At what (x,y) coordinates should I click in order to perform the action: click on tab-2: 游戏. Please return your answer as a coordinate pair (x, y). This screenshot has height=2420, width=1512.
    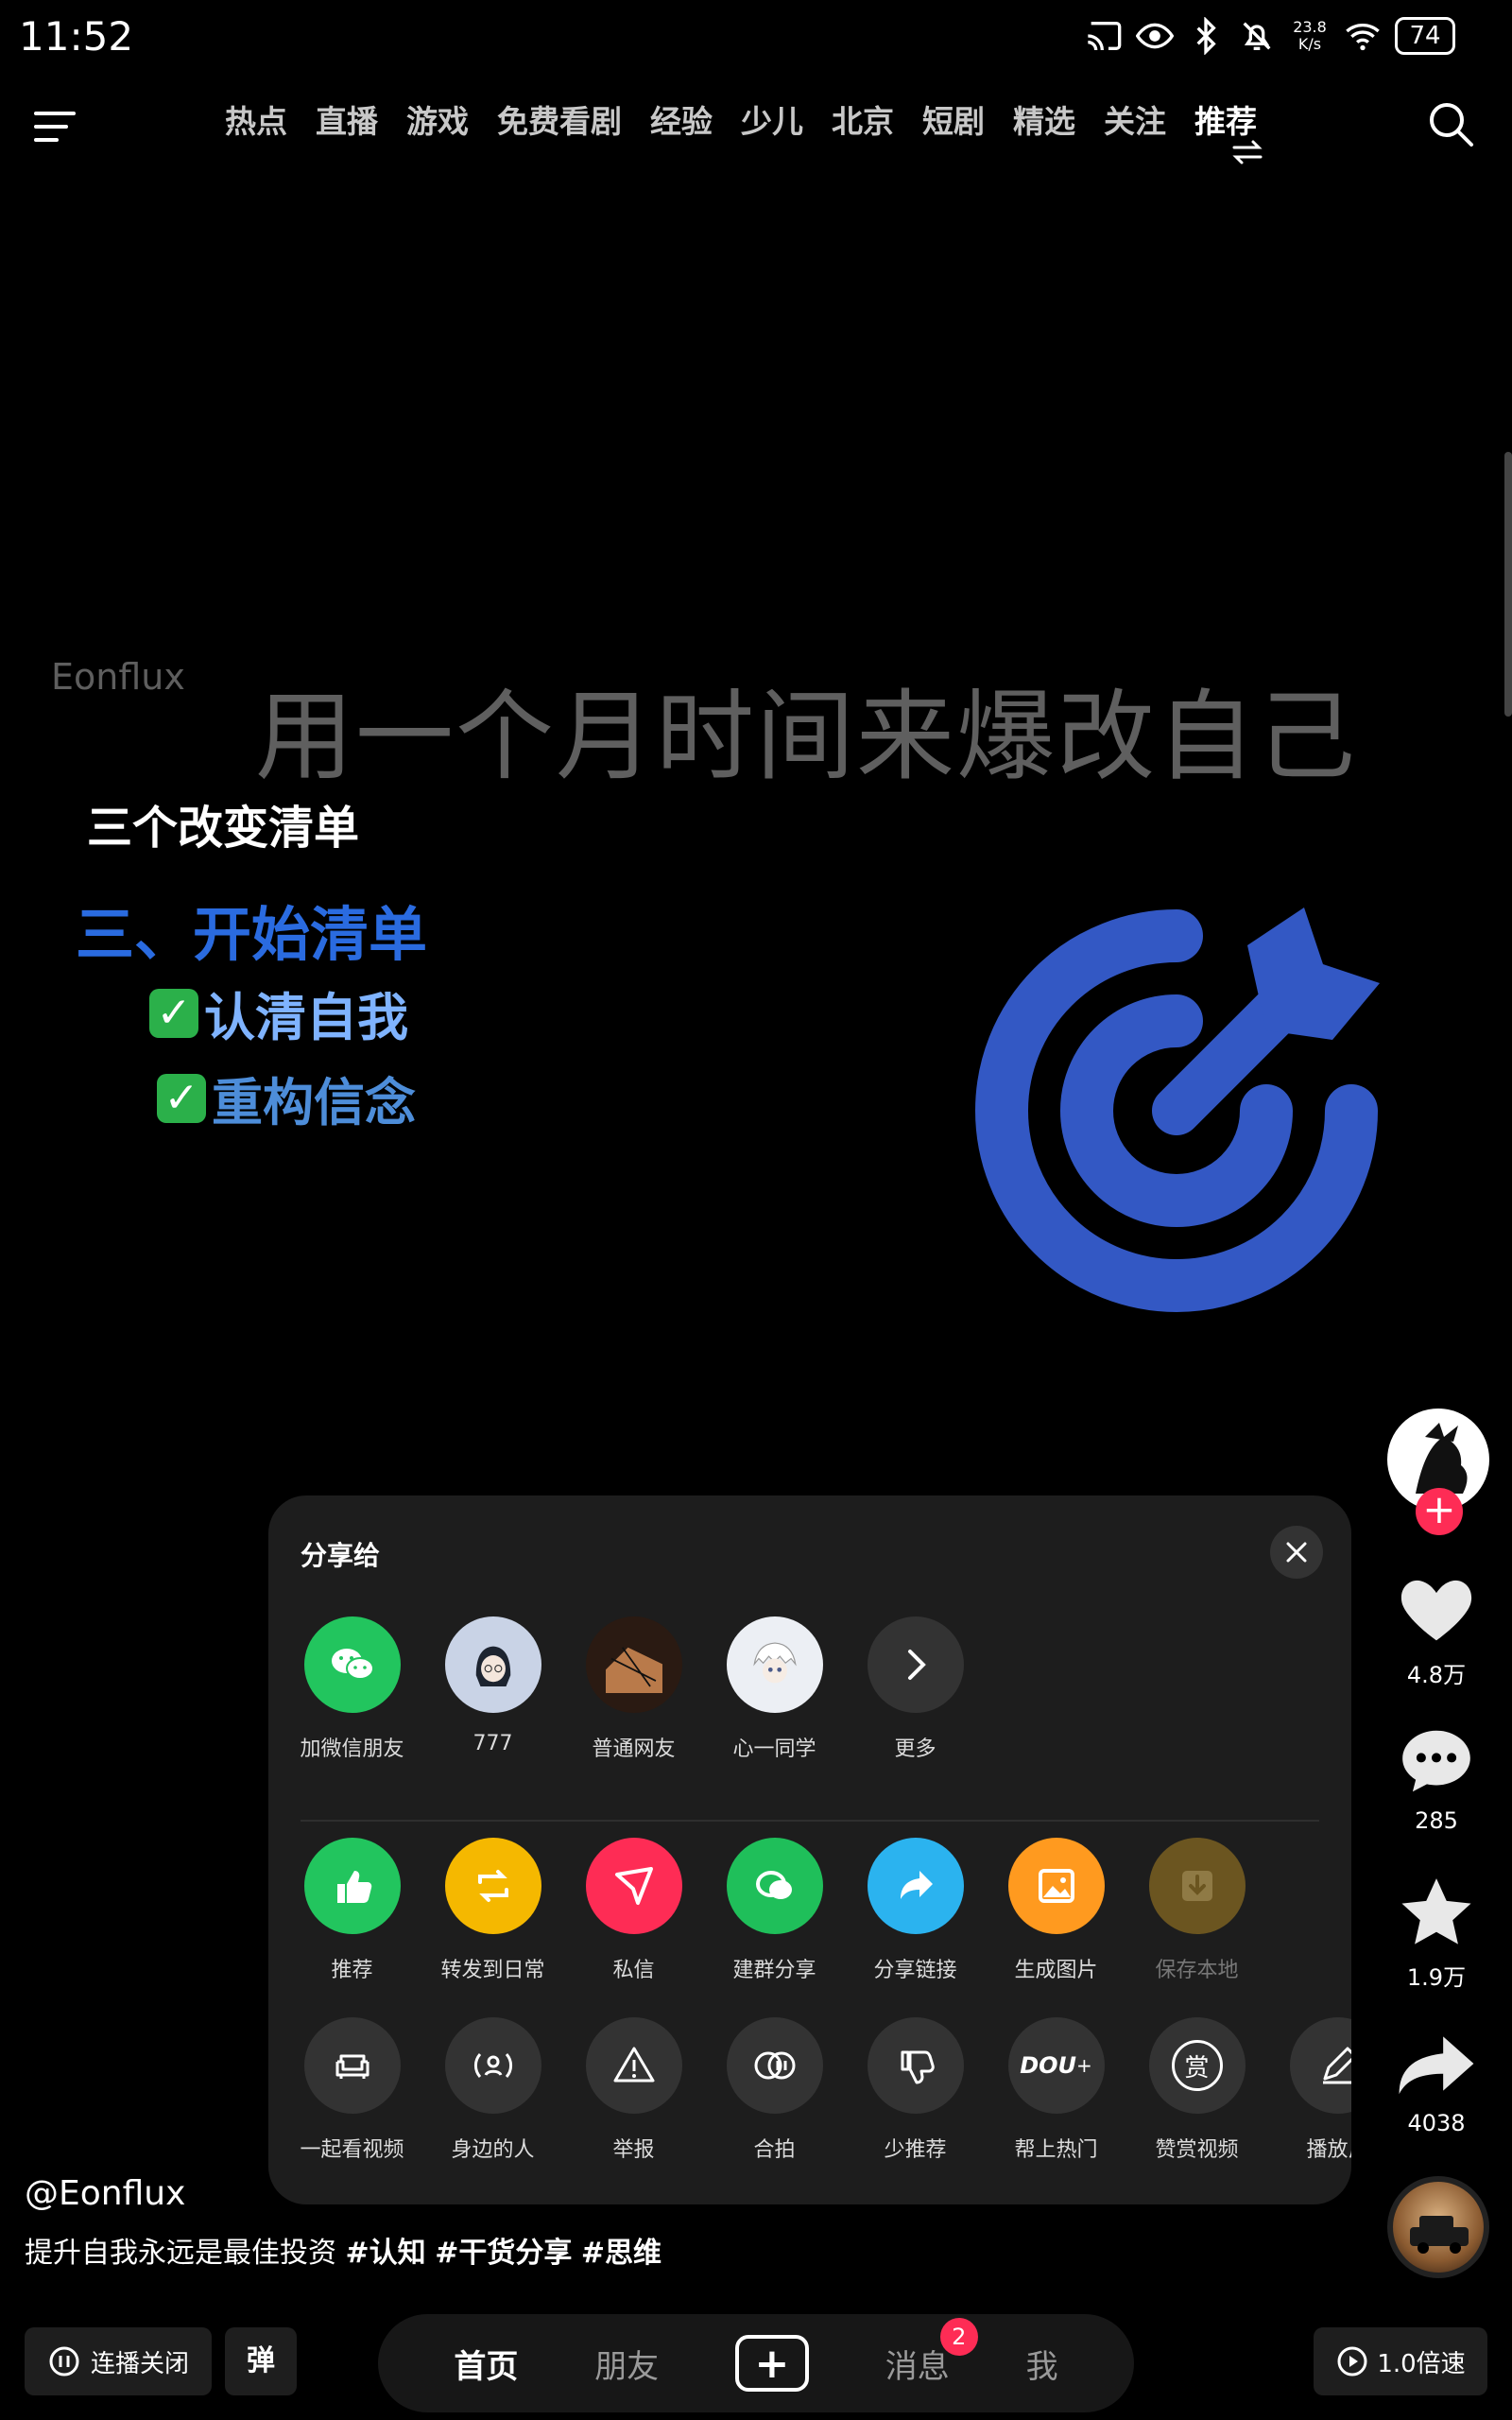
    Looking at the image, I should click on (437, 119).